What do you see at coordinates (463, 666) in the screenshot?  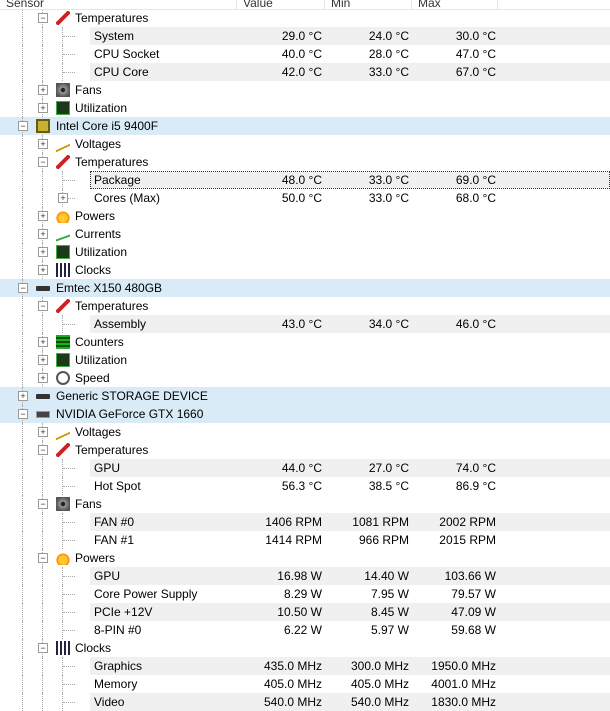 I see `max-cell: 1950.0 MHz` at bounding box center [463, 666].